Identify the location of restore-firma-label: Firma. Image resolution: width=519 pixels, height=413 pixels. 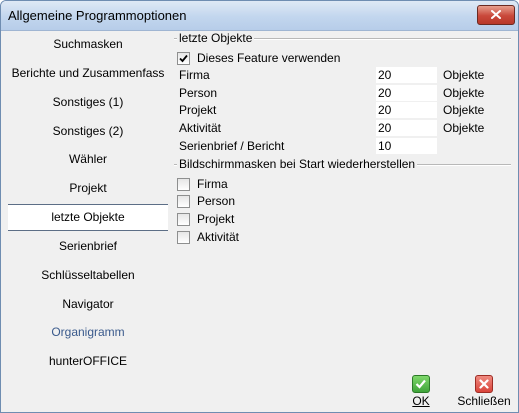
(212, 184).